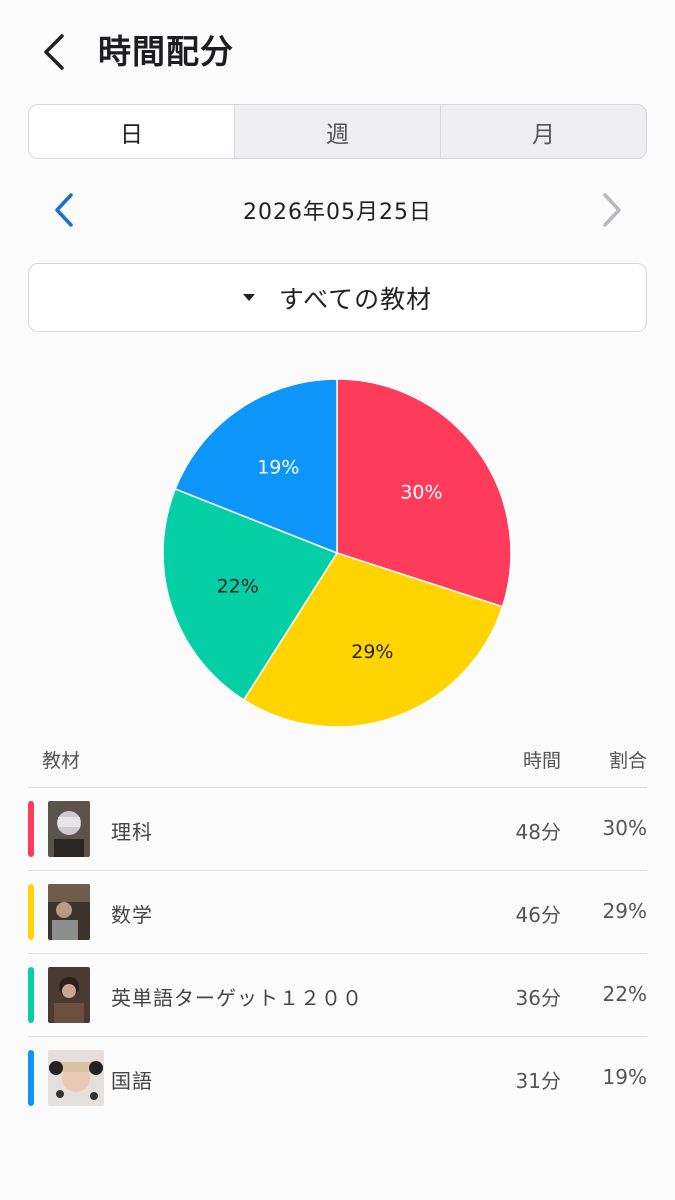  What do you see at coordinates (132, 832) in the screenshot?
I see `material-name: 理科` at bounding box center [132, 832].